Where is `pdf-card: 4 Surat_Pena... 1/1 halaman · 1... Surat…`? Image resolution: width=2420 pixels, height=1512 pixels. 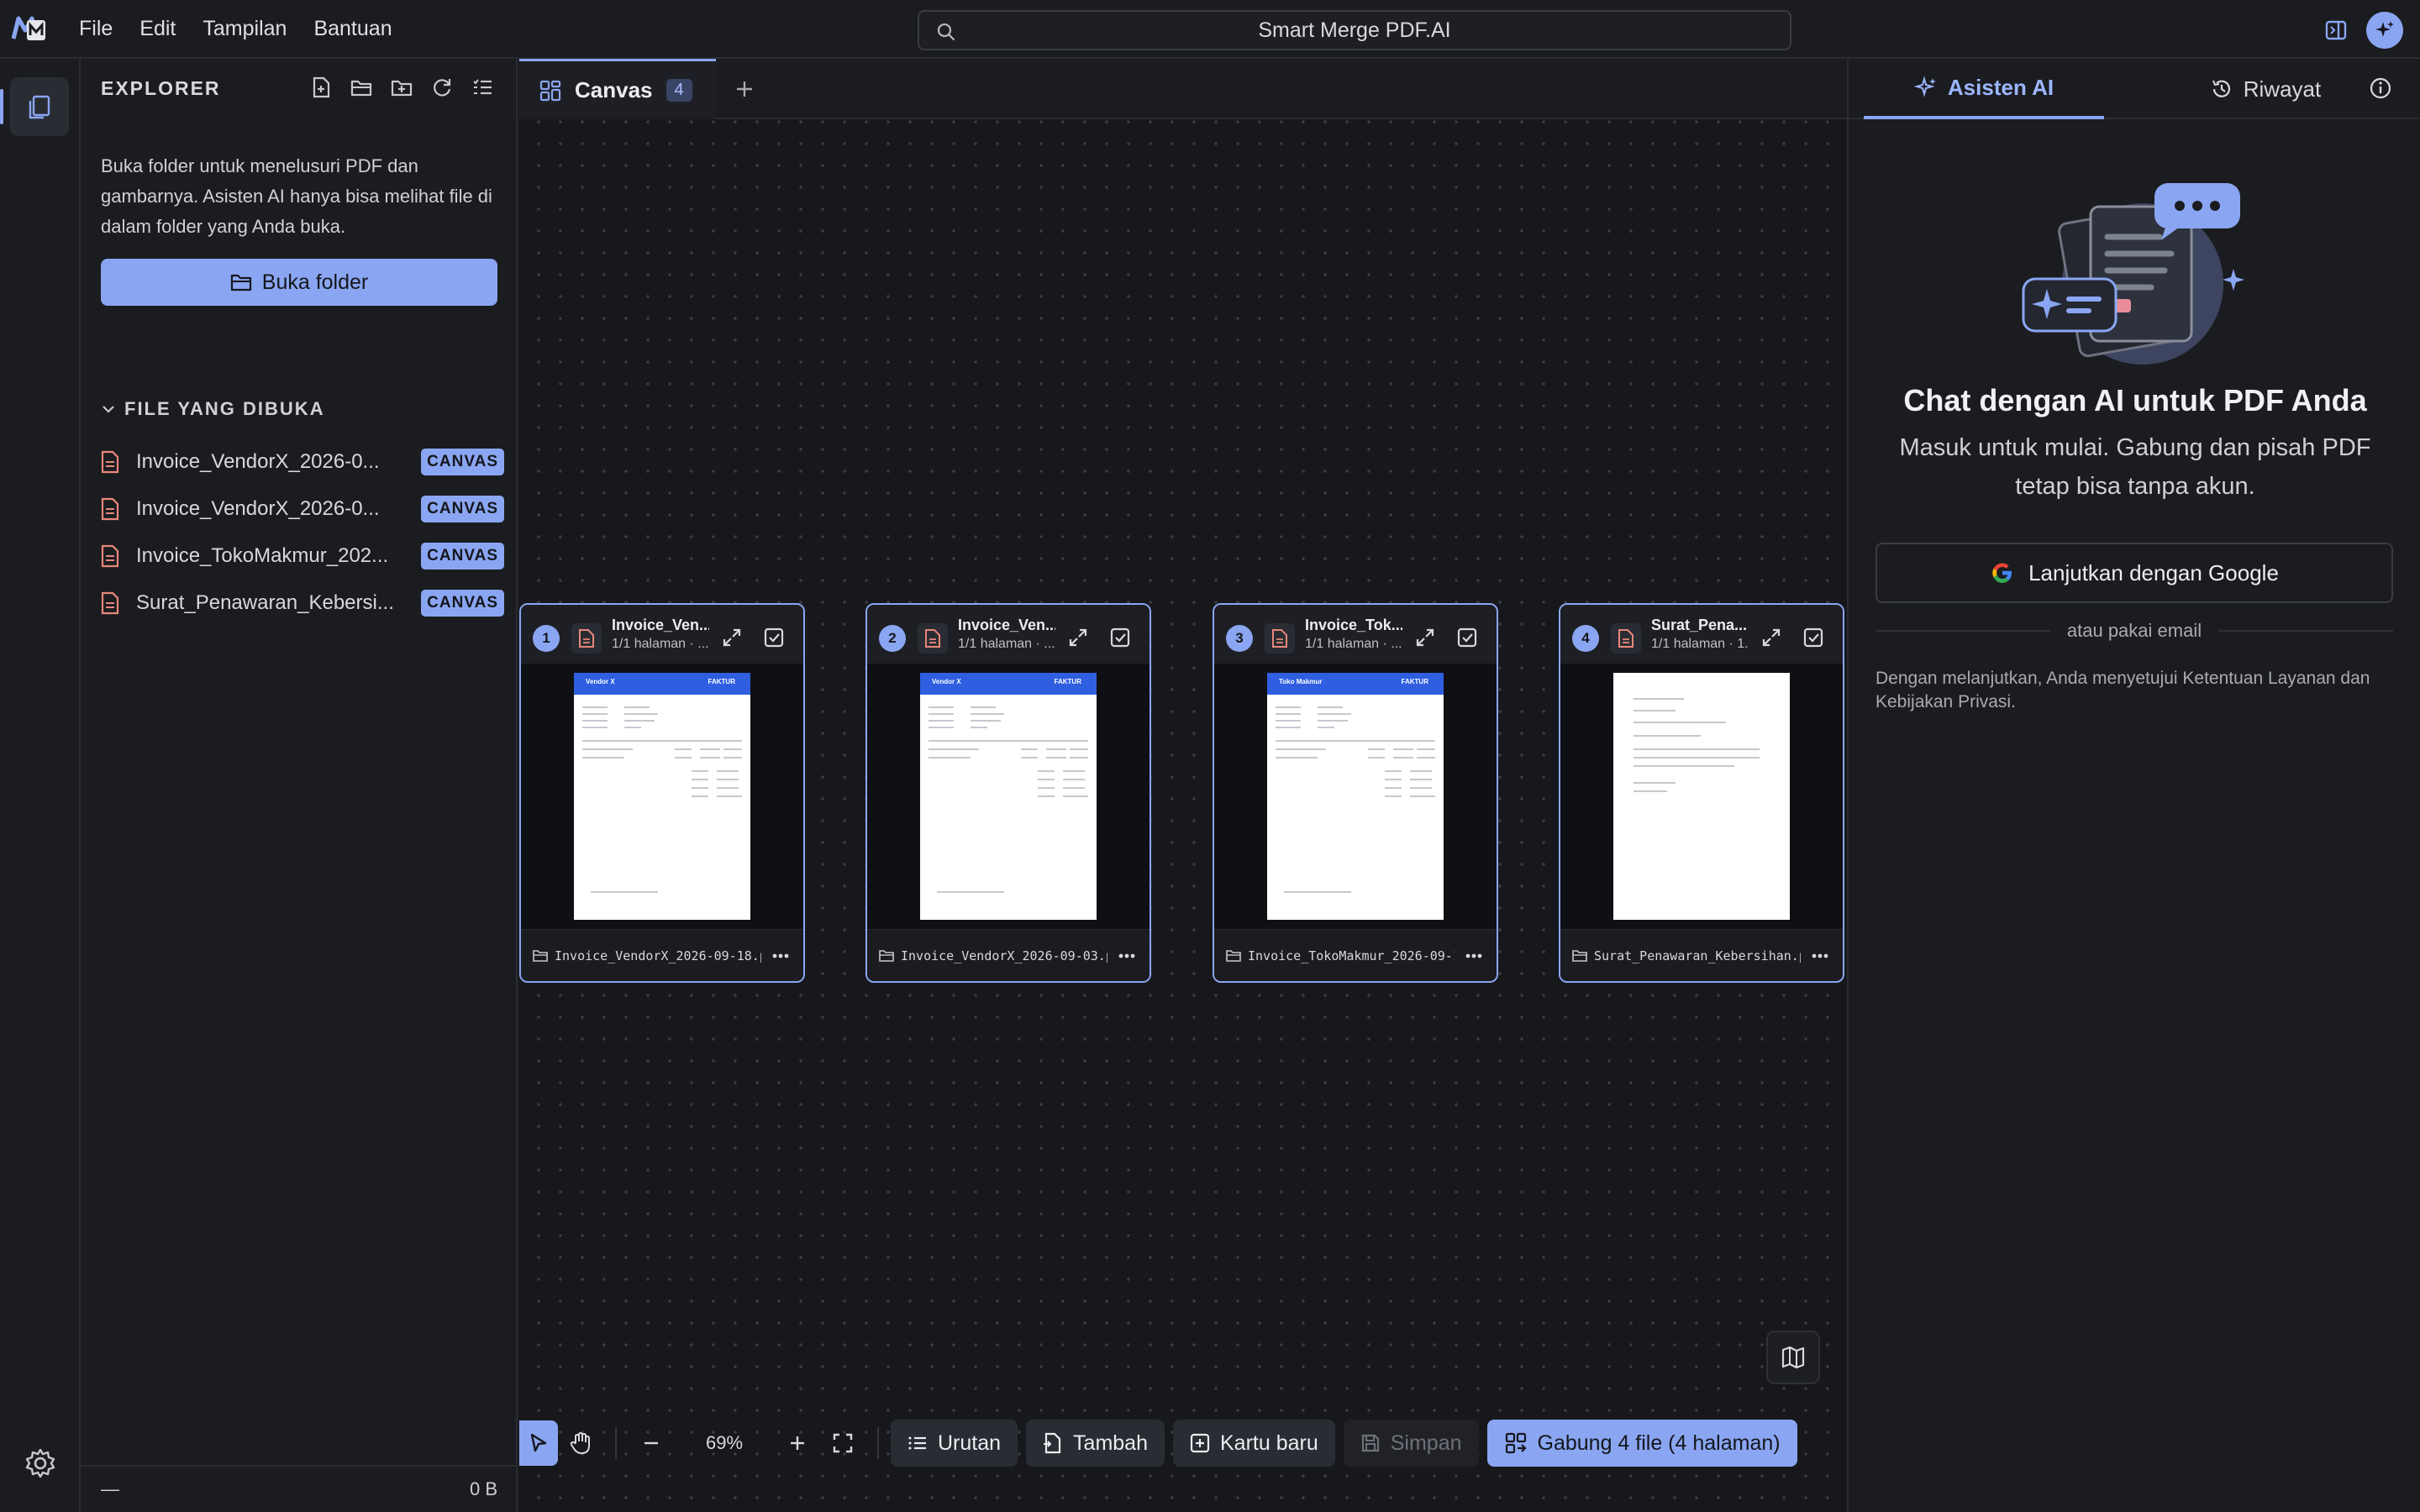
pdf-card: 4 Surat_Pena... 1/1 halaman · 1... Surat… is located at coordinates (1701, 793).